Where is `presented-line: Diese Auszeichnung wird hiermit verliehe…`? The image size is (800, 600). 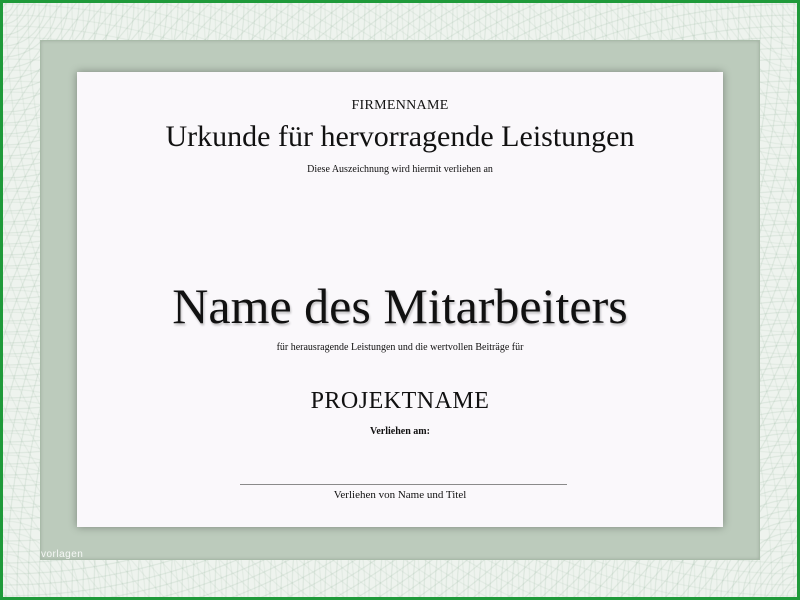
presented-line: Diese Auszeichnung wird hiermit verliehe… is located at coordinates (400, 169).